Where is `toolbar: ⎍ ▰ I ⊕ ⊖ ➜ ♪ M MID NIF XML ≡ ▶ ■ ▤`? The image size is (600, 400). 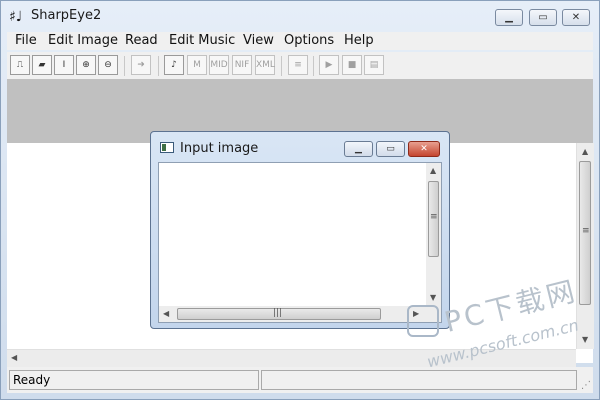 toolbar: ⎍ ▰ I ⊕ ⊖ ➜ ♪ M MID NIF XML ≡ ▶ ■ ▤ is located at coordinates (300, 66).